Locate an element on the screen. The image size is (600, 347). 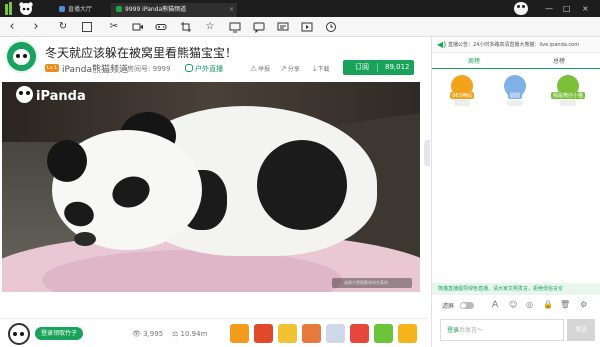
user-avatar is located at coordinates (521, 8).